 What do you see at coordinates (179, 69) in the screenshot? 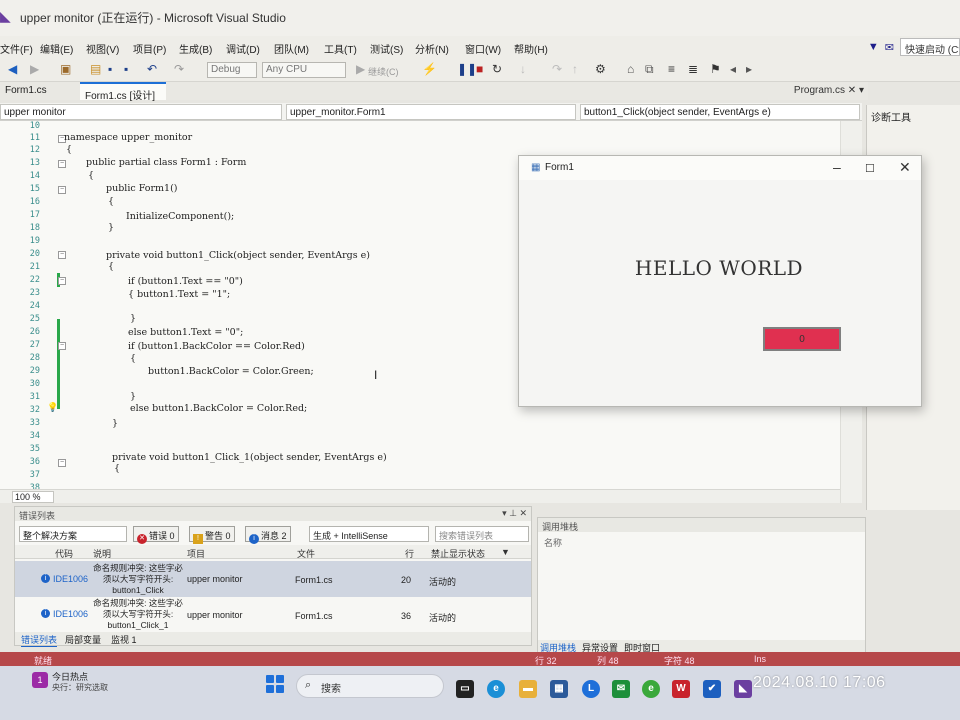
I see `redo-icon: ↷` at bounding box center [179, 69].